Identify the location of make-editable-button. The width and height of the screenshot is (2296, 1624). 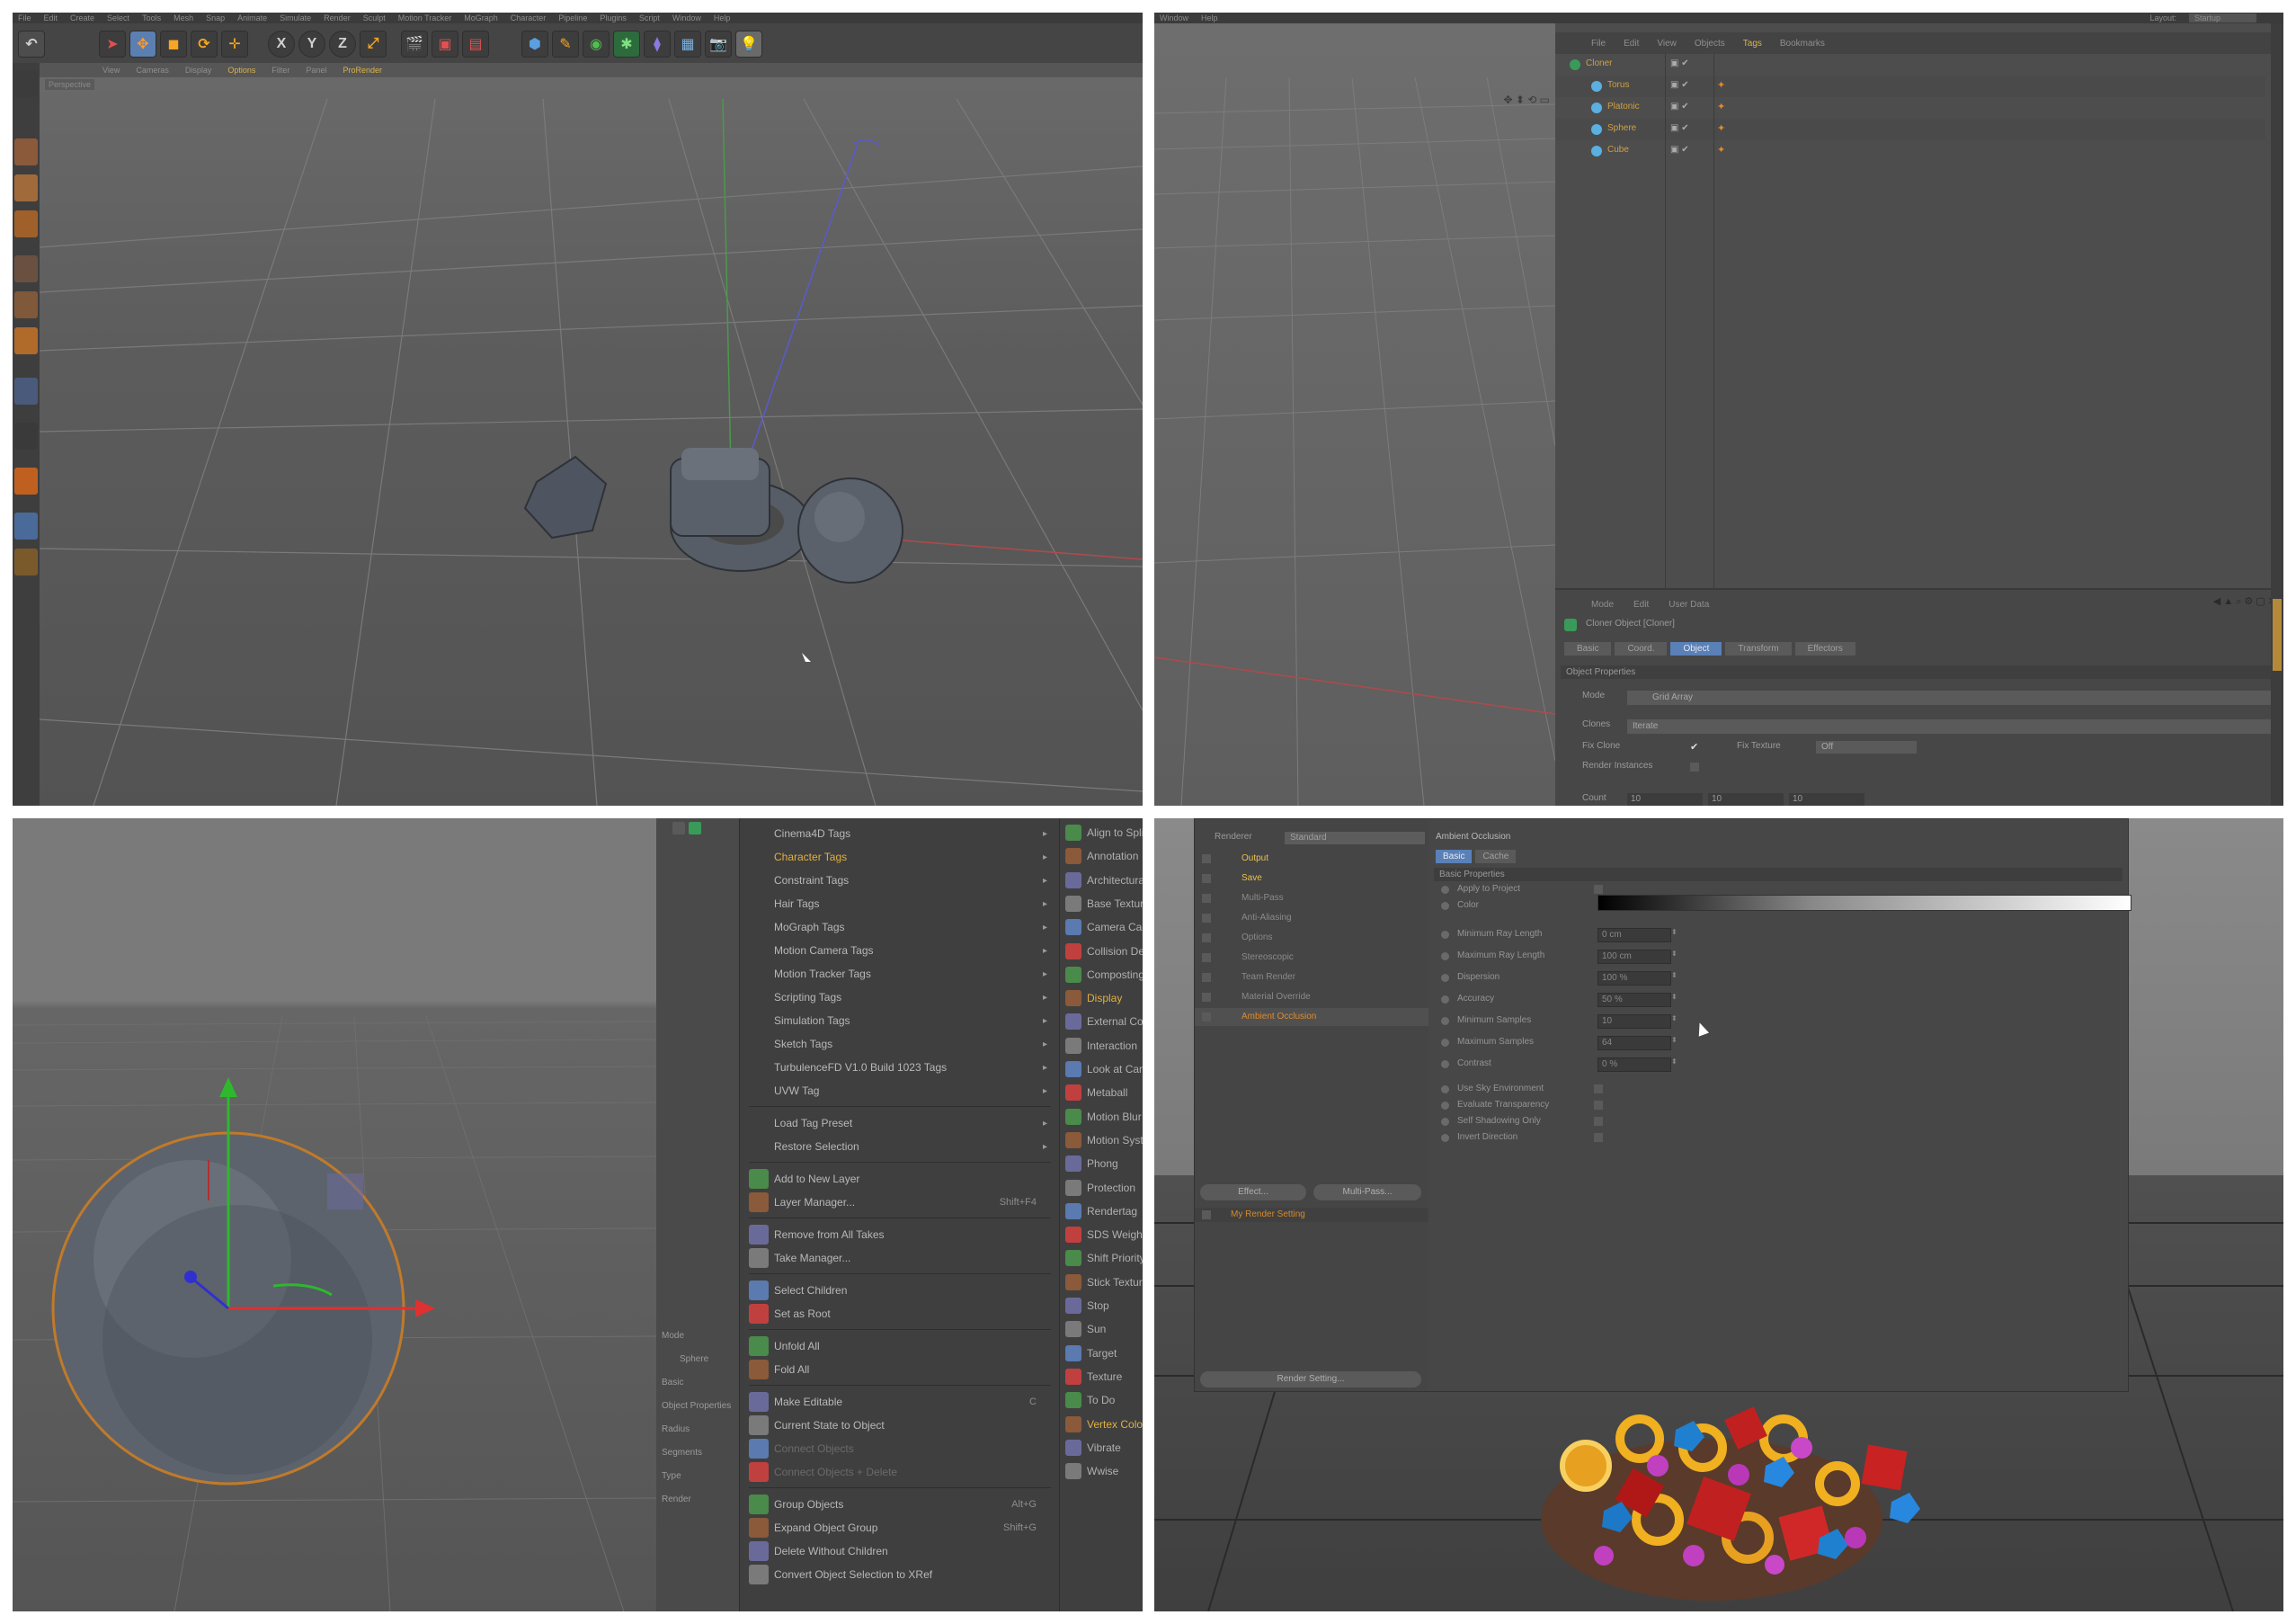
(26, 83).